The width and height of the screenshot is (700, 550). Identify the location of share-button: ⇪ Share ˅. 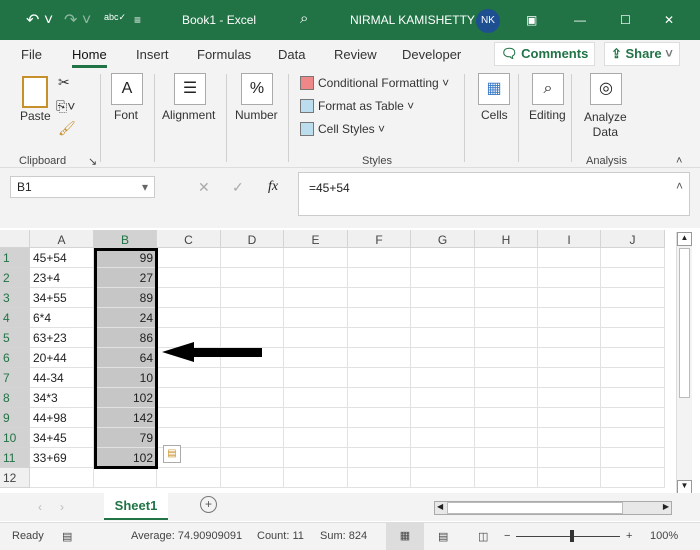
(642, 54).